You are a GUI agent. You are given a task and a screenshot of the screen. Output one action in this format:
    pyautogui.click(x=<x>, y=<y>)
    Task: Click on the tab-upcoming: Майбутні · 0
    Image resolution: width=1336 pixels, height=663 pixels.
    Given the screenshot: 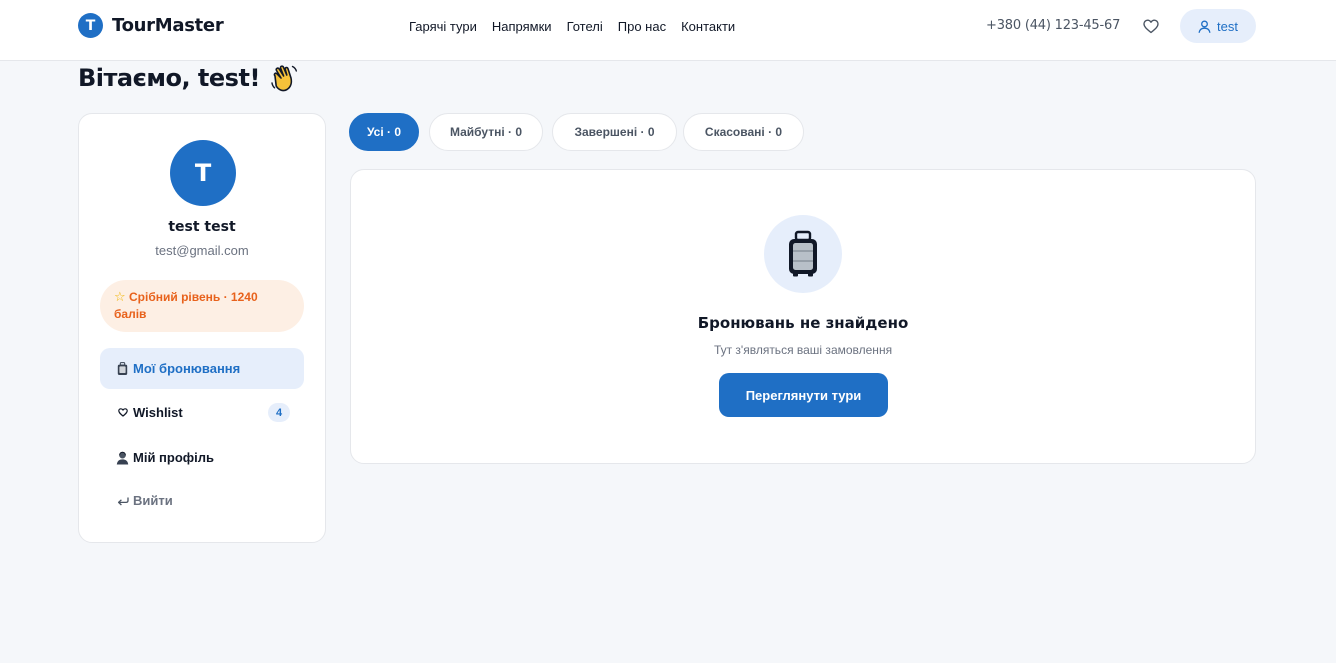 What is the action you would take?
    pyautogui.click(x=486, y=132)
    